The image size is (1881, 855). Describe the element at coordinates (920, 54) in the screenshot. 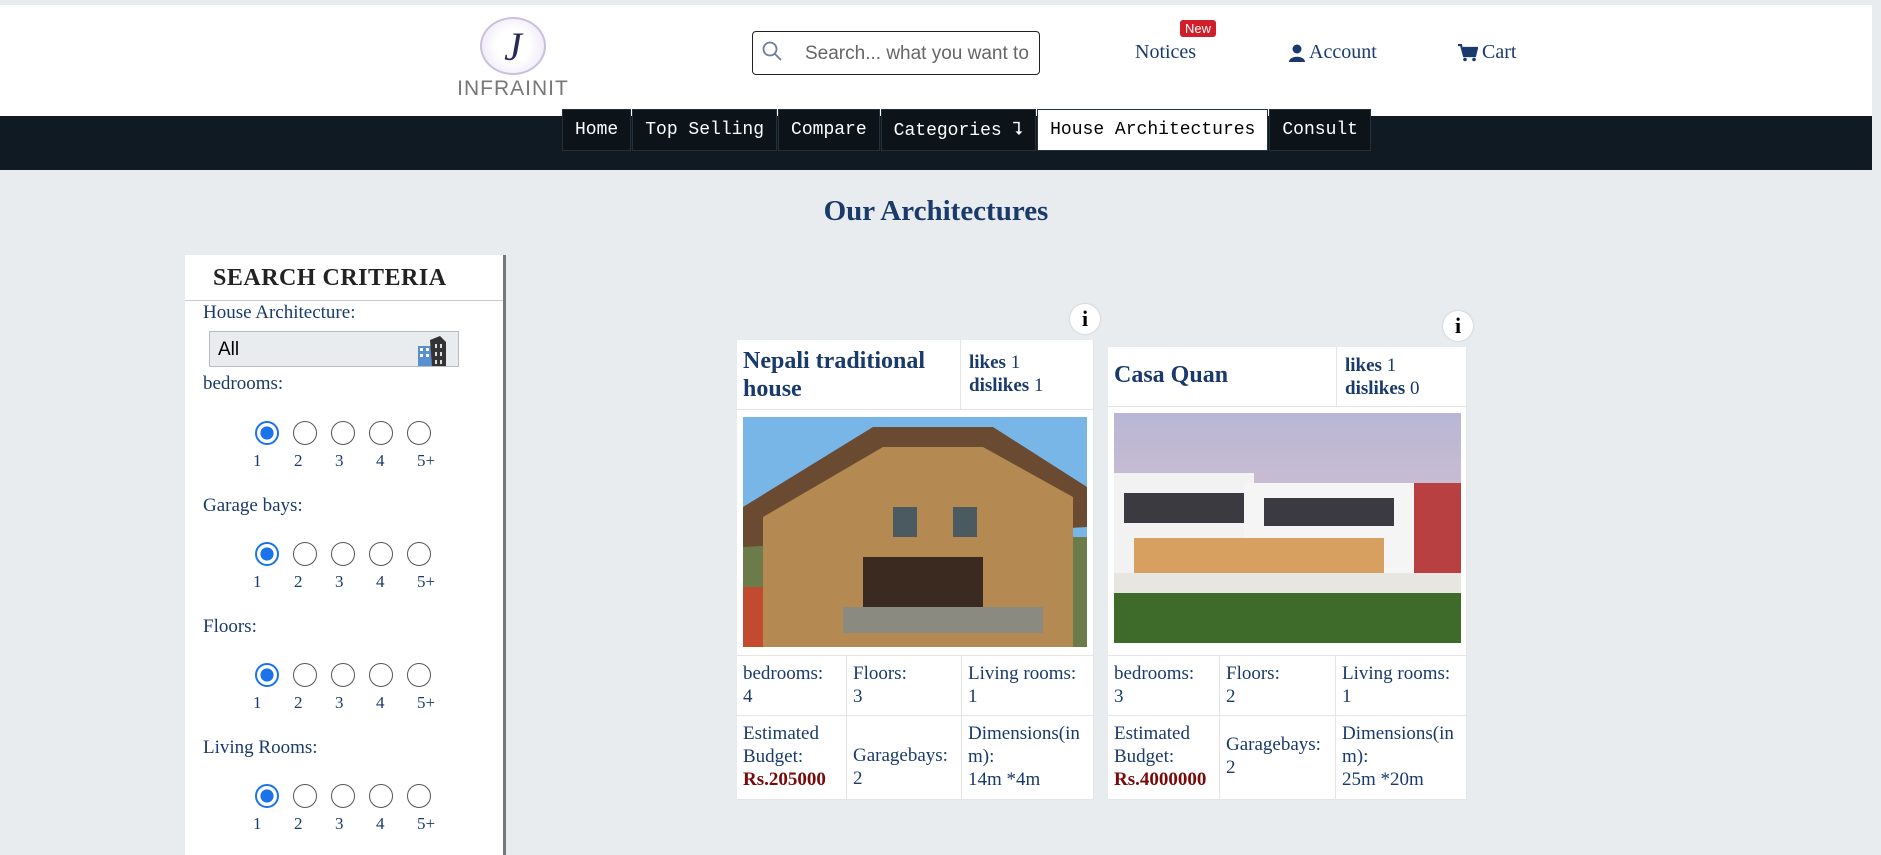

I see `search-input` at that location.